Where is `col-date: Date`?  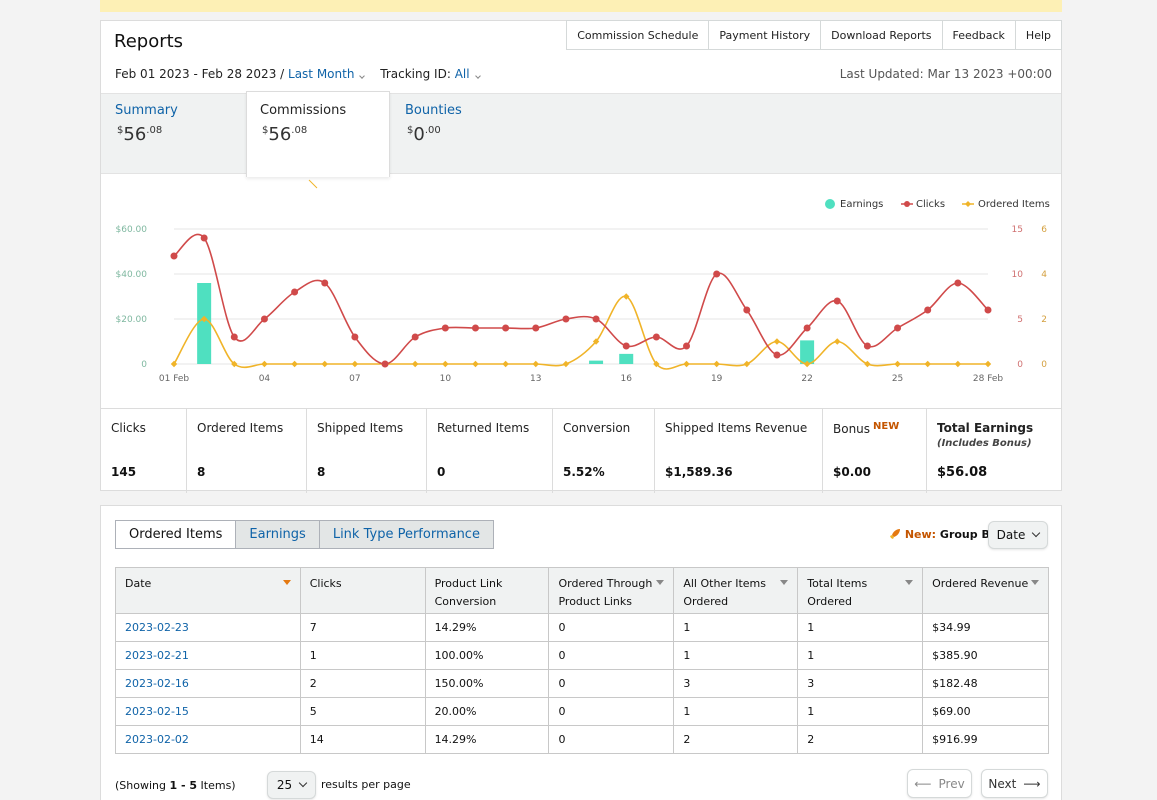 col-date: Date is located at coordinates (208, 590).